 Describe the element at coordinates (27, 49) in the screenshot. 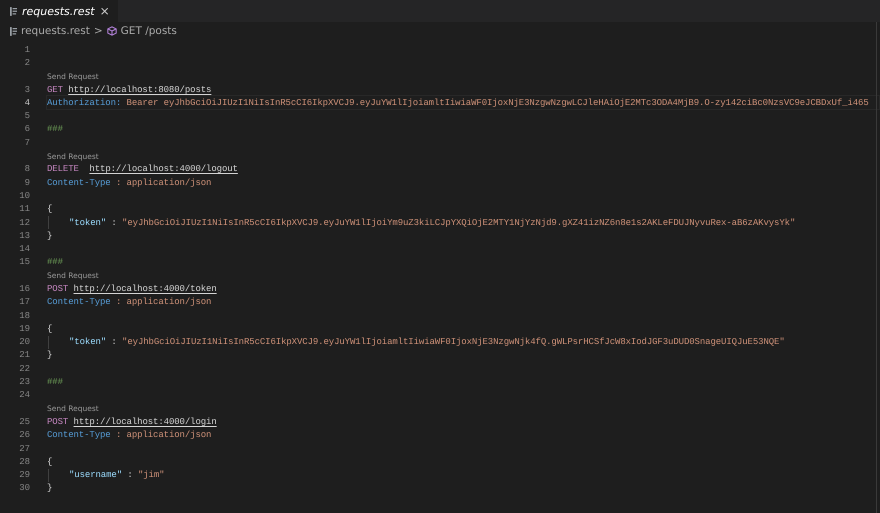

I see `line-number: 1` at that location.